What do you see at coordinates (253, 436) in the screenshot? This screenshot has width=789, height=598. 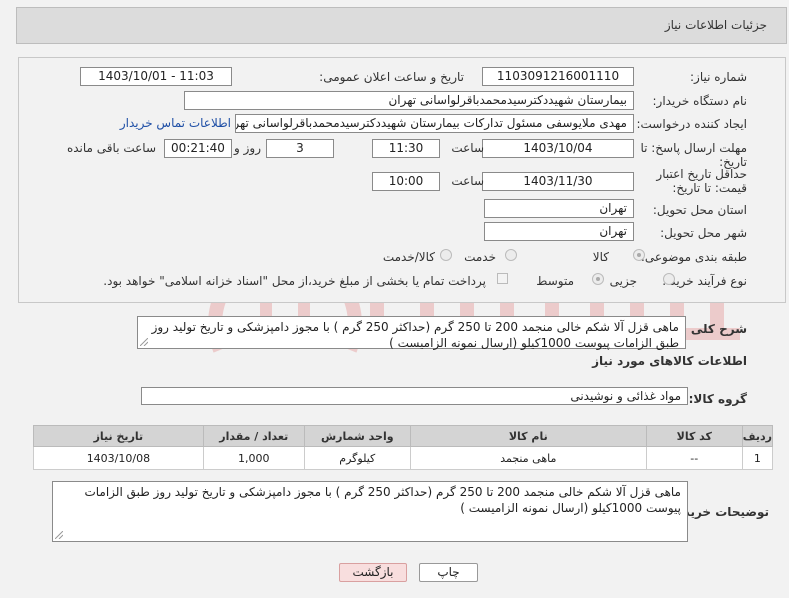 I see `col-quantity: تعداد / مقدار` at bounding box center [253, 436].